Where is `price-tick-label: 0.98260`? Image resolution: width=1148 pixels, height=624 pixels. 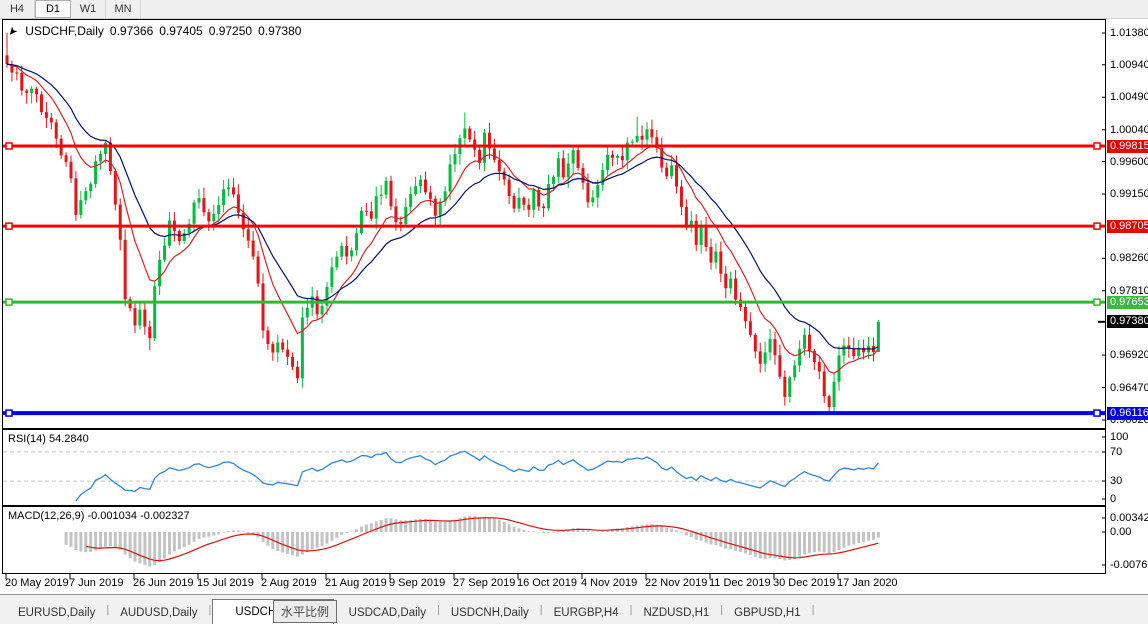 price-tick-label: 0.98260 is located at coordinates (1129, 258).